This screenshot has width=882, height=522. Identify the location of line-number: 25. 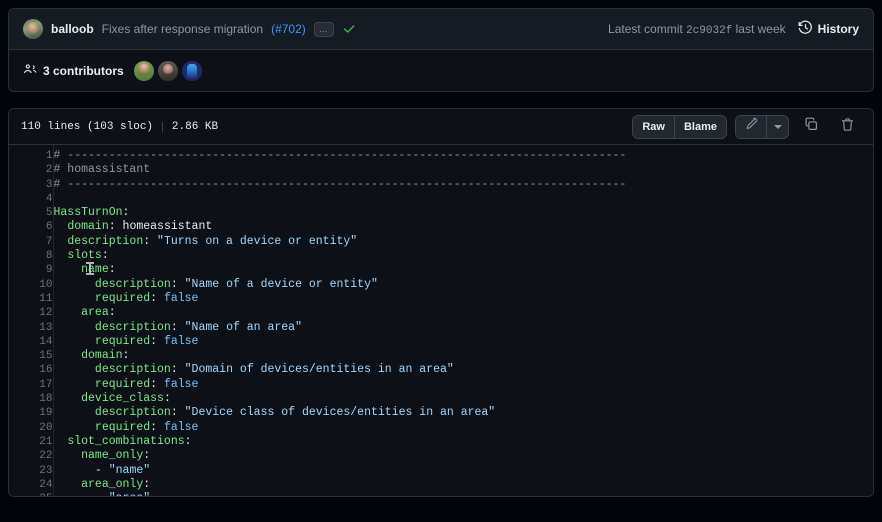
(31, 494).